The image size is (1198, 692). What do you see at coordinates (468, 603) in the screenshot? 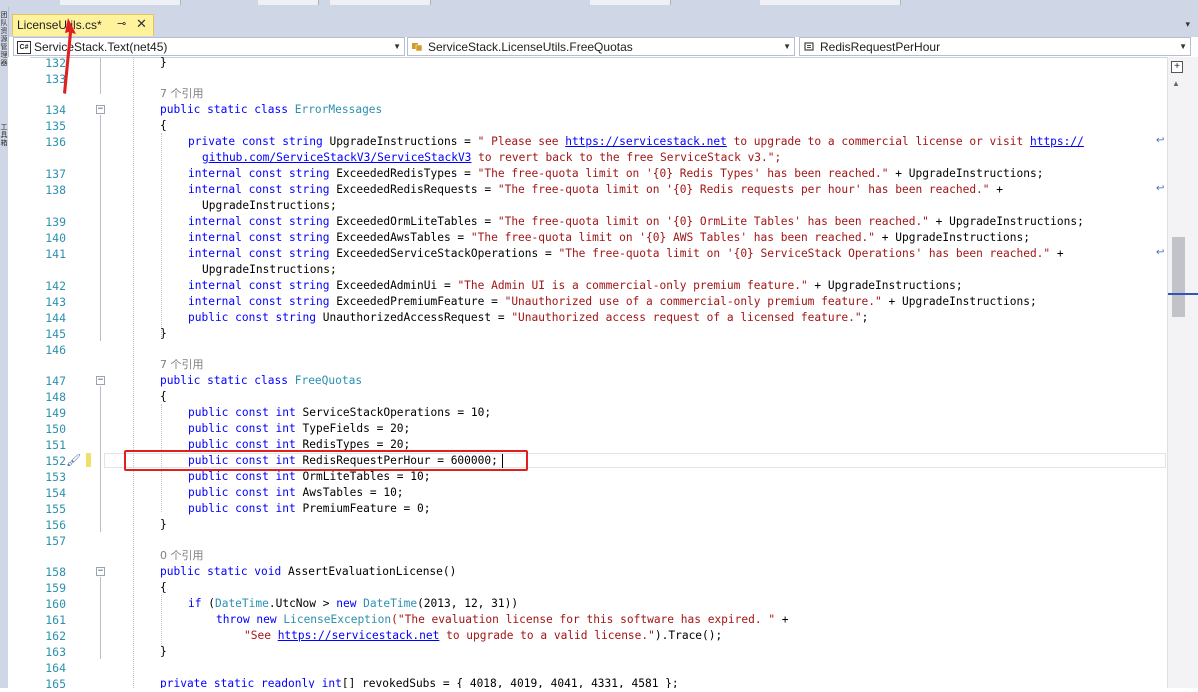
I see `code-token: (2013, 12, 31))` at bounding box center [468, 603].